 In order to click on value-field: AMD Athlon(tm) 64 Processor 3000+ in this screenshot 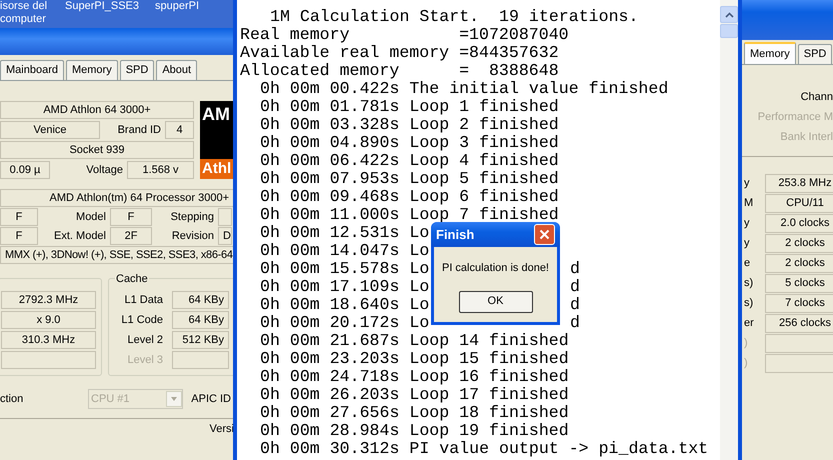, I will do `click(117, 198)`.